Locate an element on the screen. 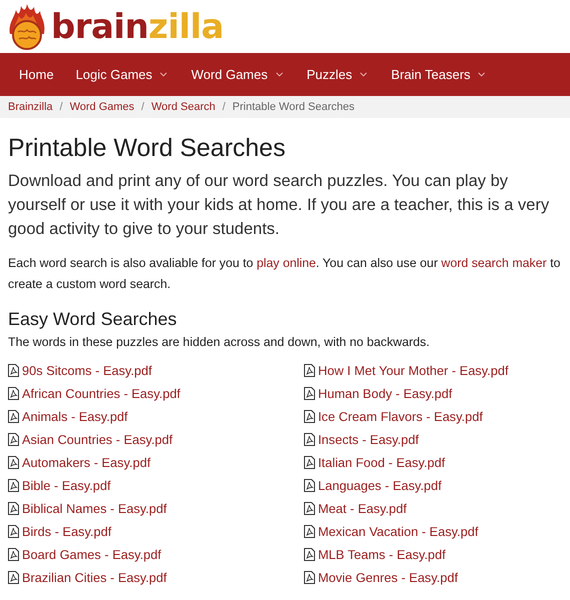  pdf-download-link: Languages - Easy.pdf is located at coordinates (433, 485).